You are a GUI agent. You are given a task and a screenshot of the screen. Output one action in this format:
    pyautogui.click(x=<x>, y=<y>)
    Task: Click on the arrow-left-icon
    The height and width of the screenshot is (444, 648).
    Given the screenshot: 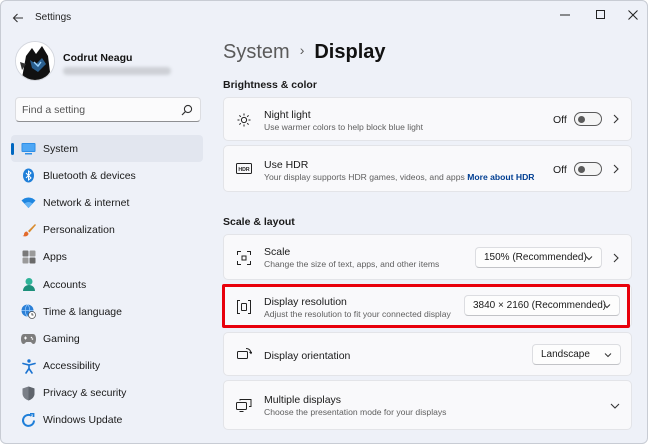 What is the action you would take?
    pyautogui.click(x=17, y=18)
    